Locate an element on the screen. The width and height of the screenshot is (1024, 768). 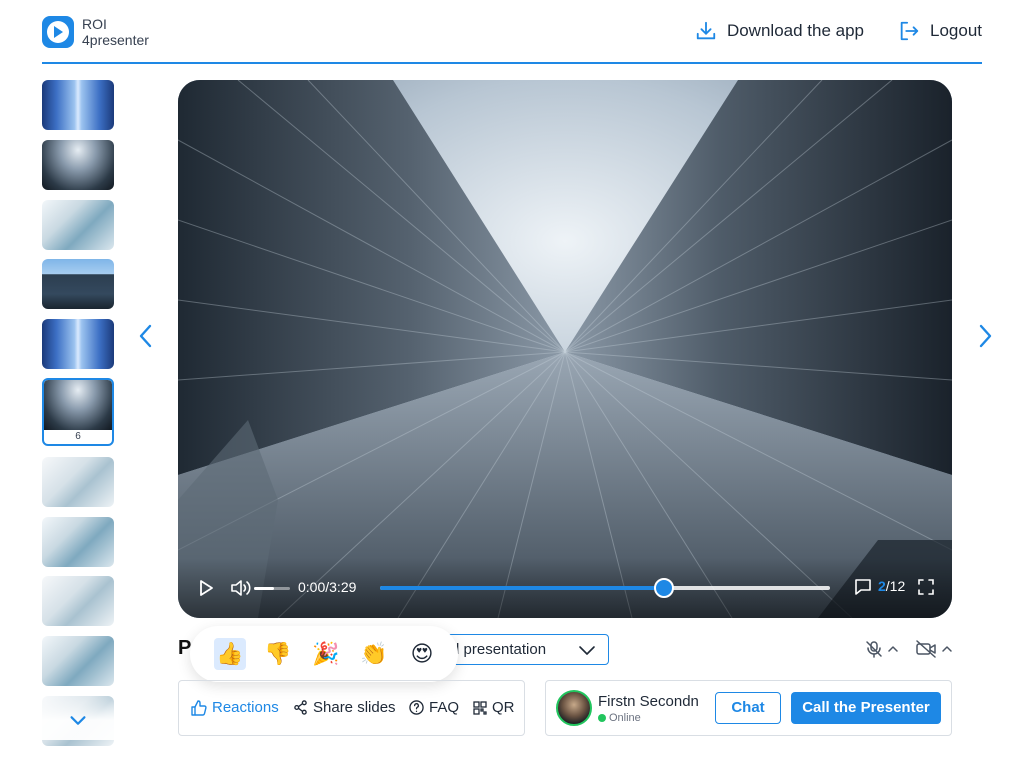
volume-slider is located at coordinates (272, 588).